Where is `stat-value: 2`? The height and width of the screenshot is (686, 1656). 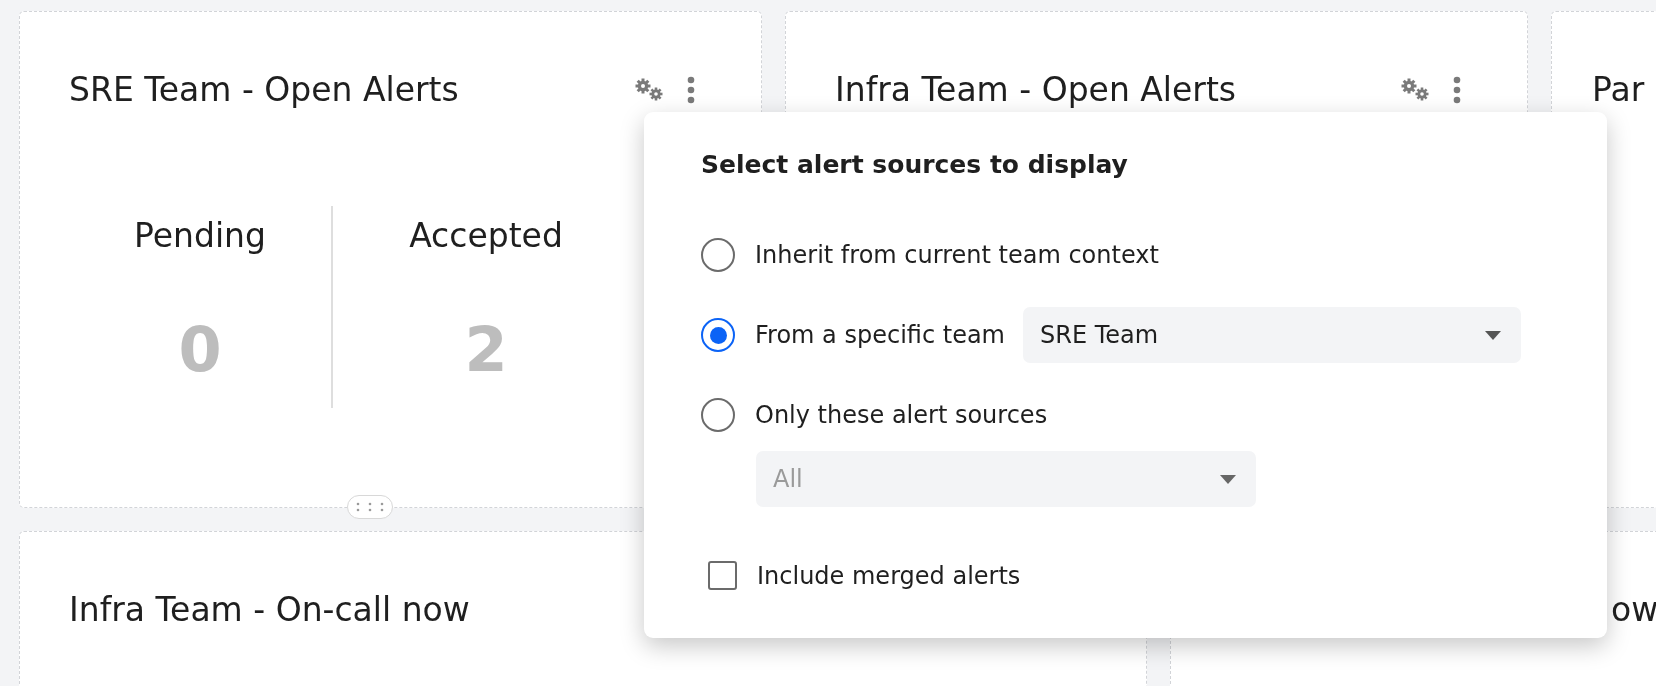 stat-value: 2 is located at coordinates (486, 349).